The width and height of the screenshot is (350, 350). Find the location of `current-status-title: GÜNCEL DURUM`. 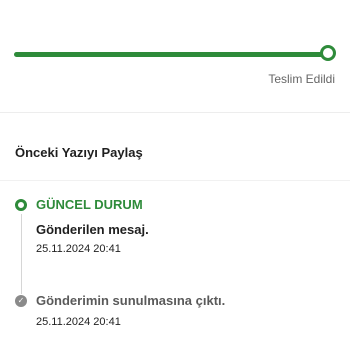

current-status-title: GÜNCEL DURUM is located at coordinates (89, 204).